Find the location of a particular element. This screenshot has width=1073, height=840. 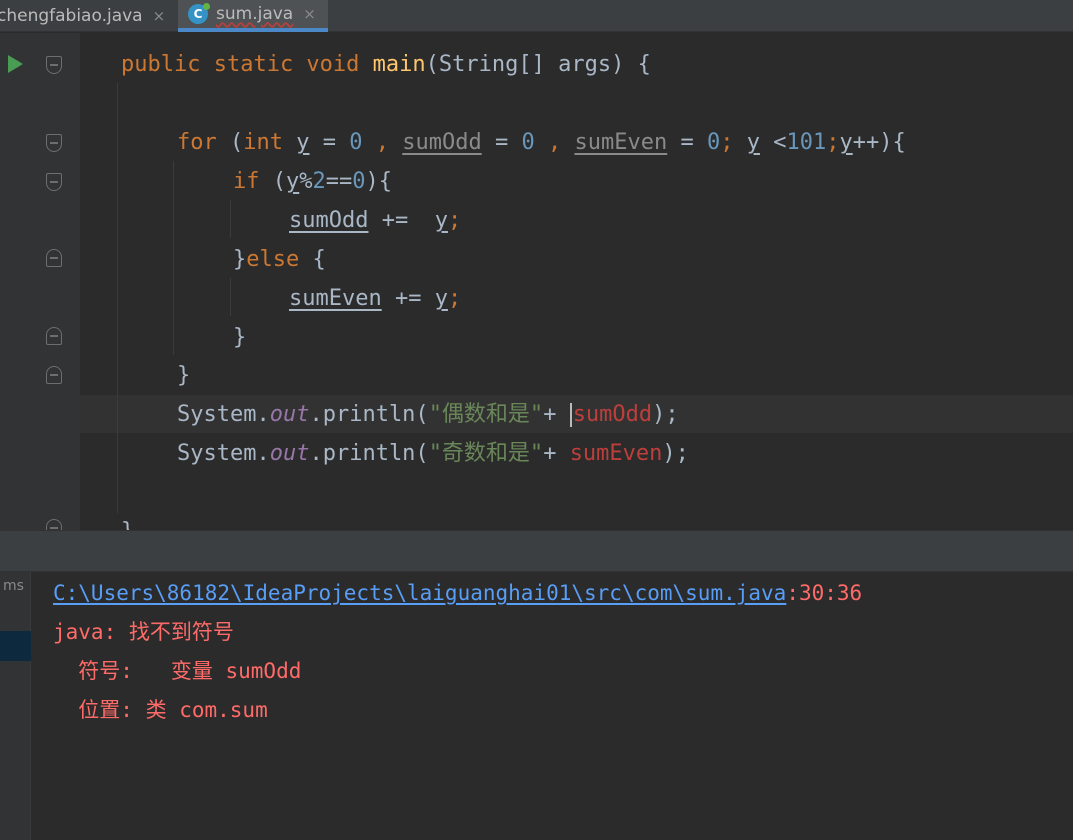

code-line-sumodd: sumOdd += y; is located at coordinates (375, 220).